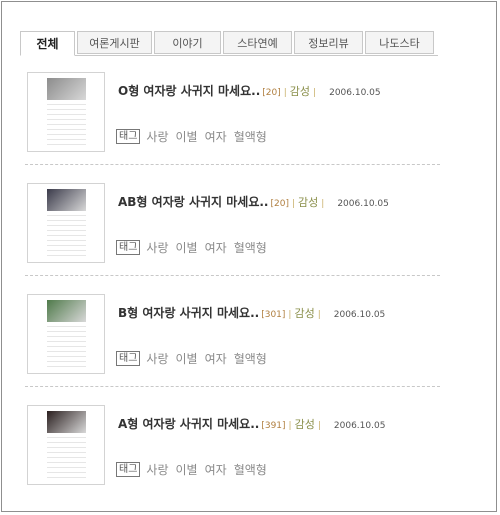 Image resolution: width=500 pixels, height=515 pixels. I want to click on tab-info-review: 정보리뷰, so click(328, 42).